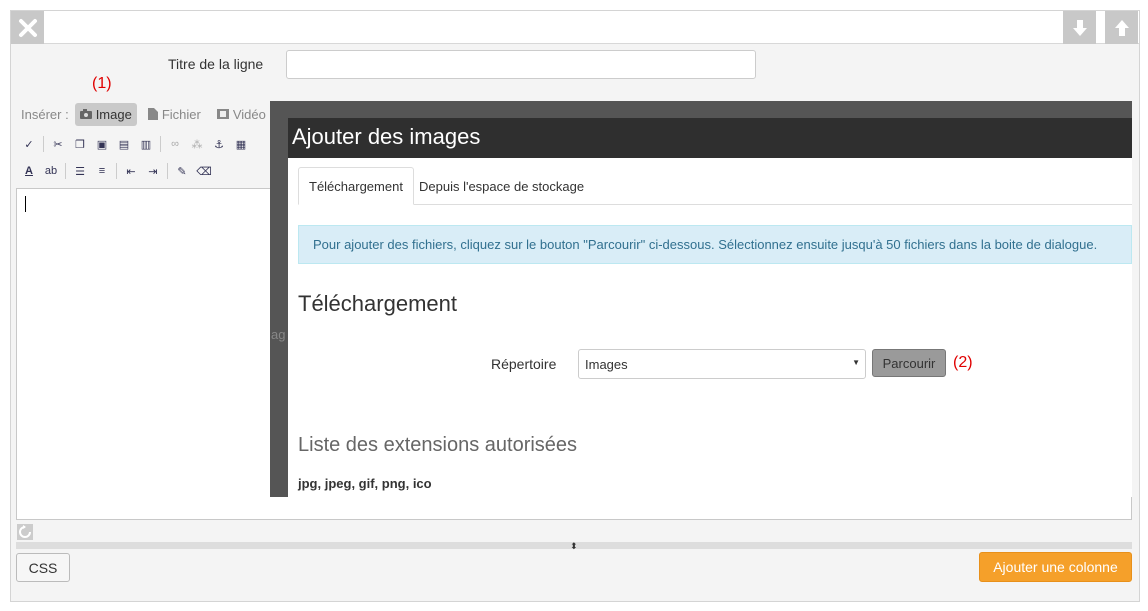 Image resolution: width=1148 pixels, height=611 pixels. What do you see at coordinates (152, 114) in the screenshot?
I see `file-icon` at bounding box center [152, 114].